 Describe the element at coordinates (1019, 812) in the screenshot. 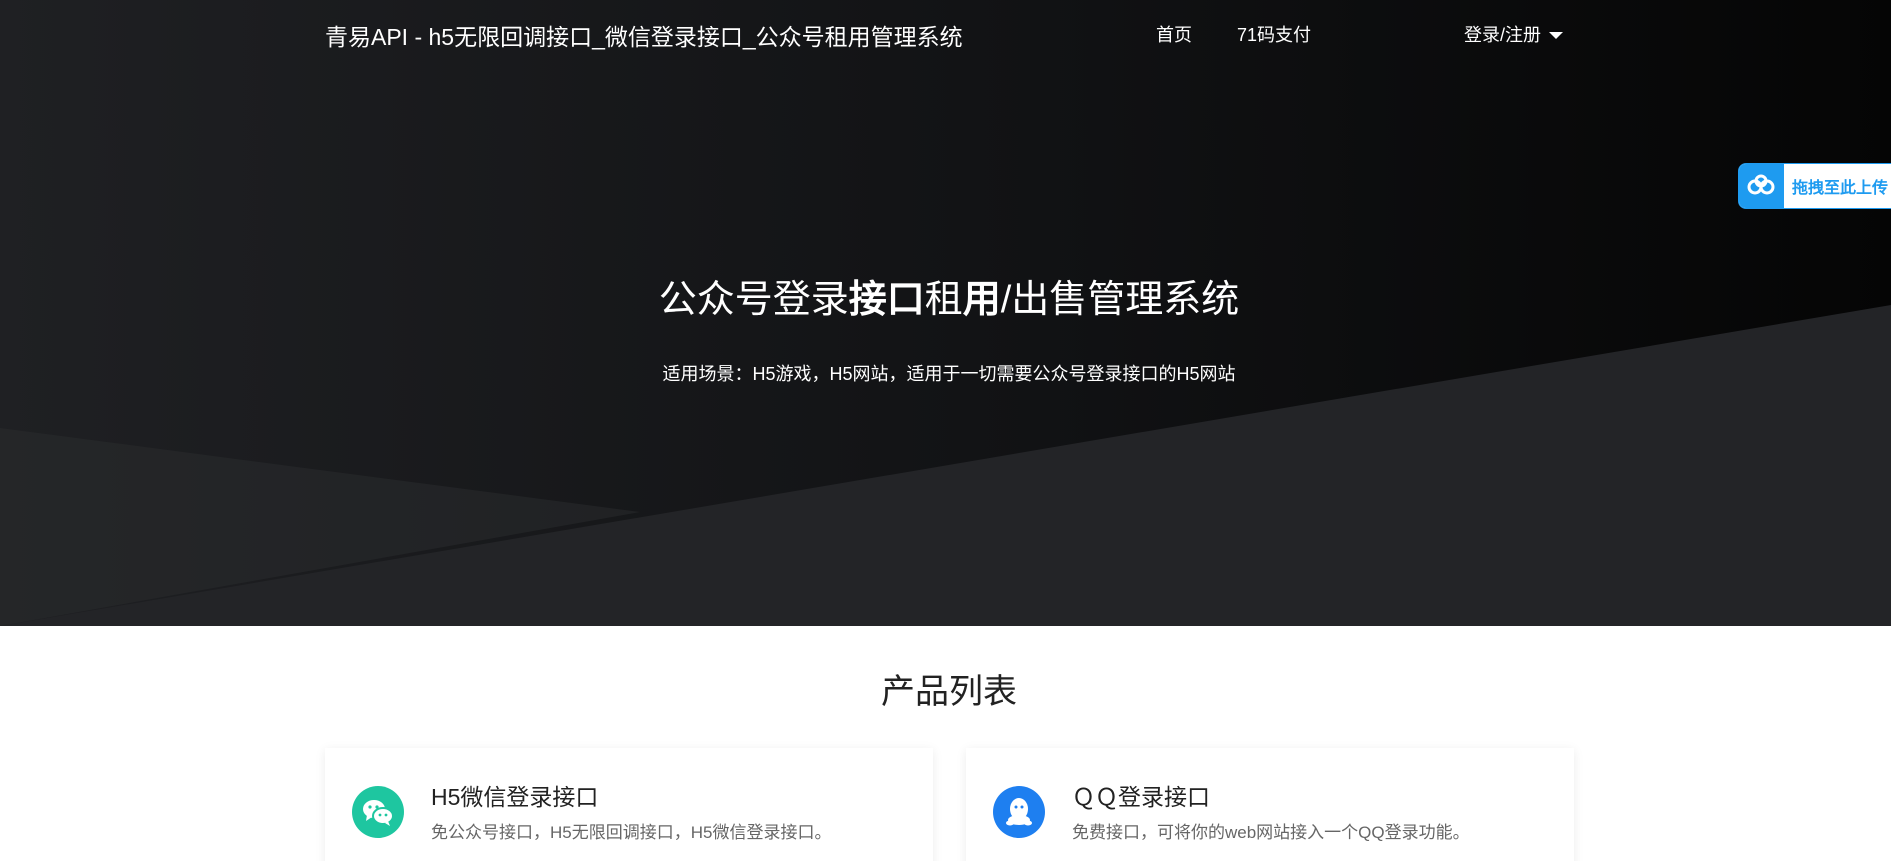

I see `qq-icon` at that location.